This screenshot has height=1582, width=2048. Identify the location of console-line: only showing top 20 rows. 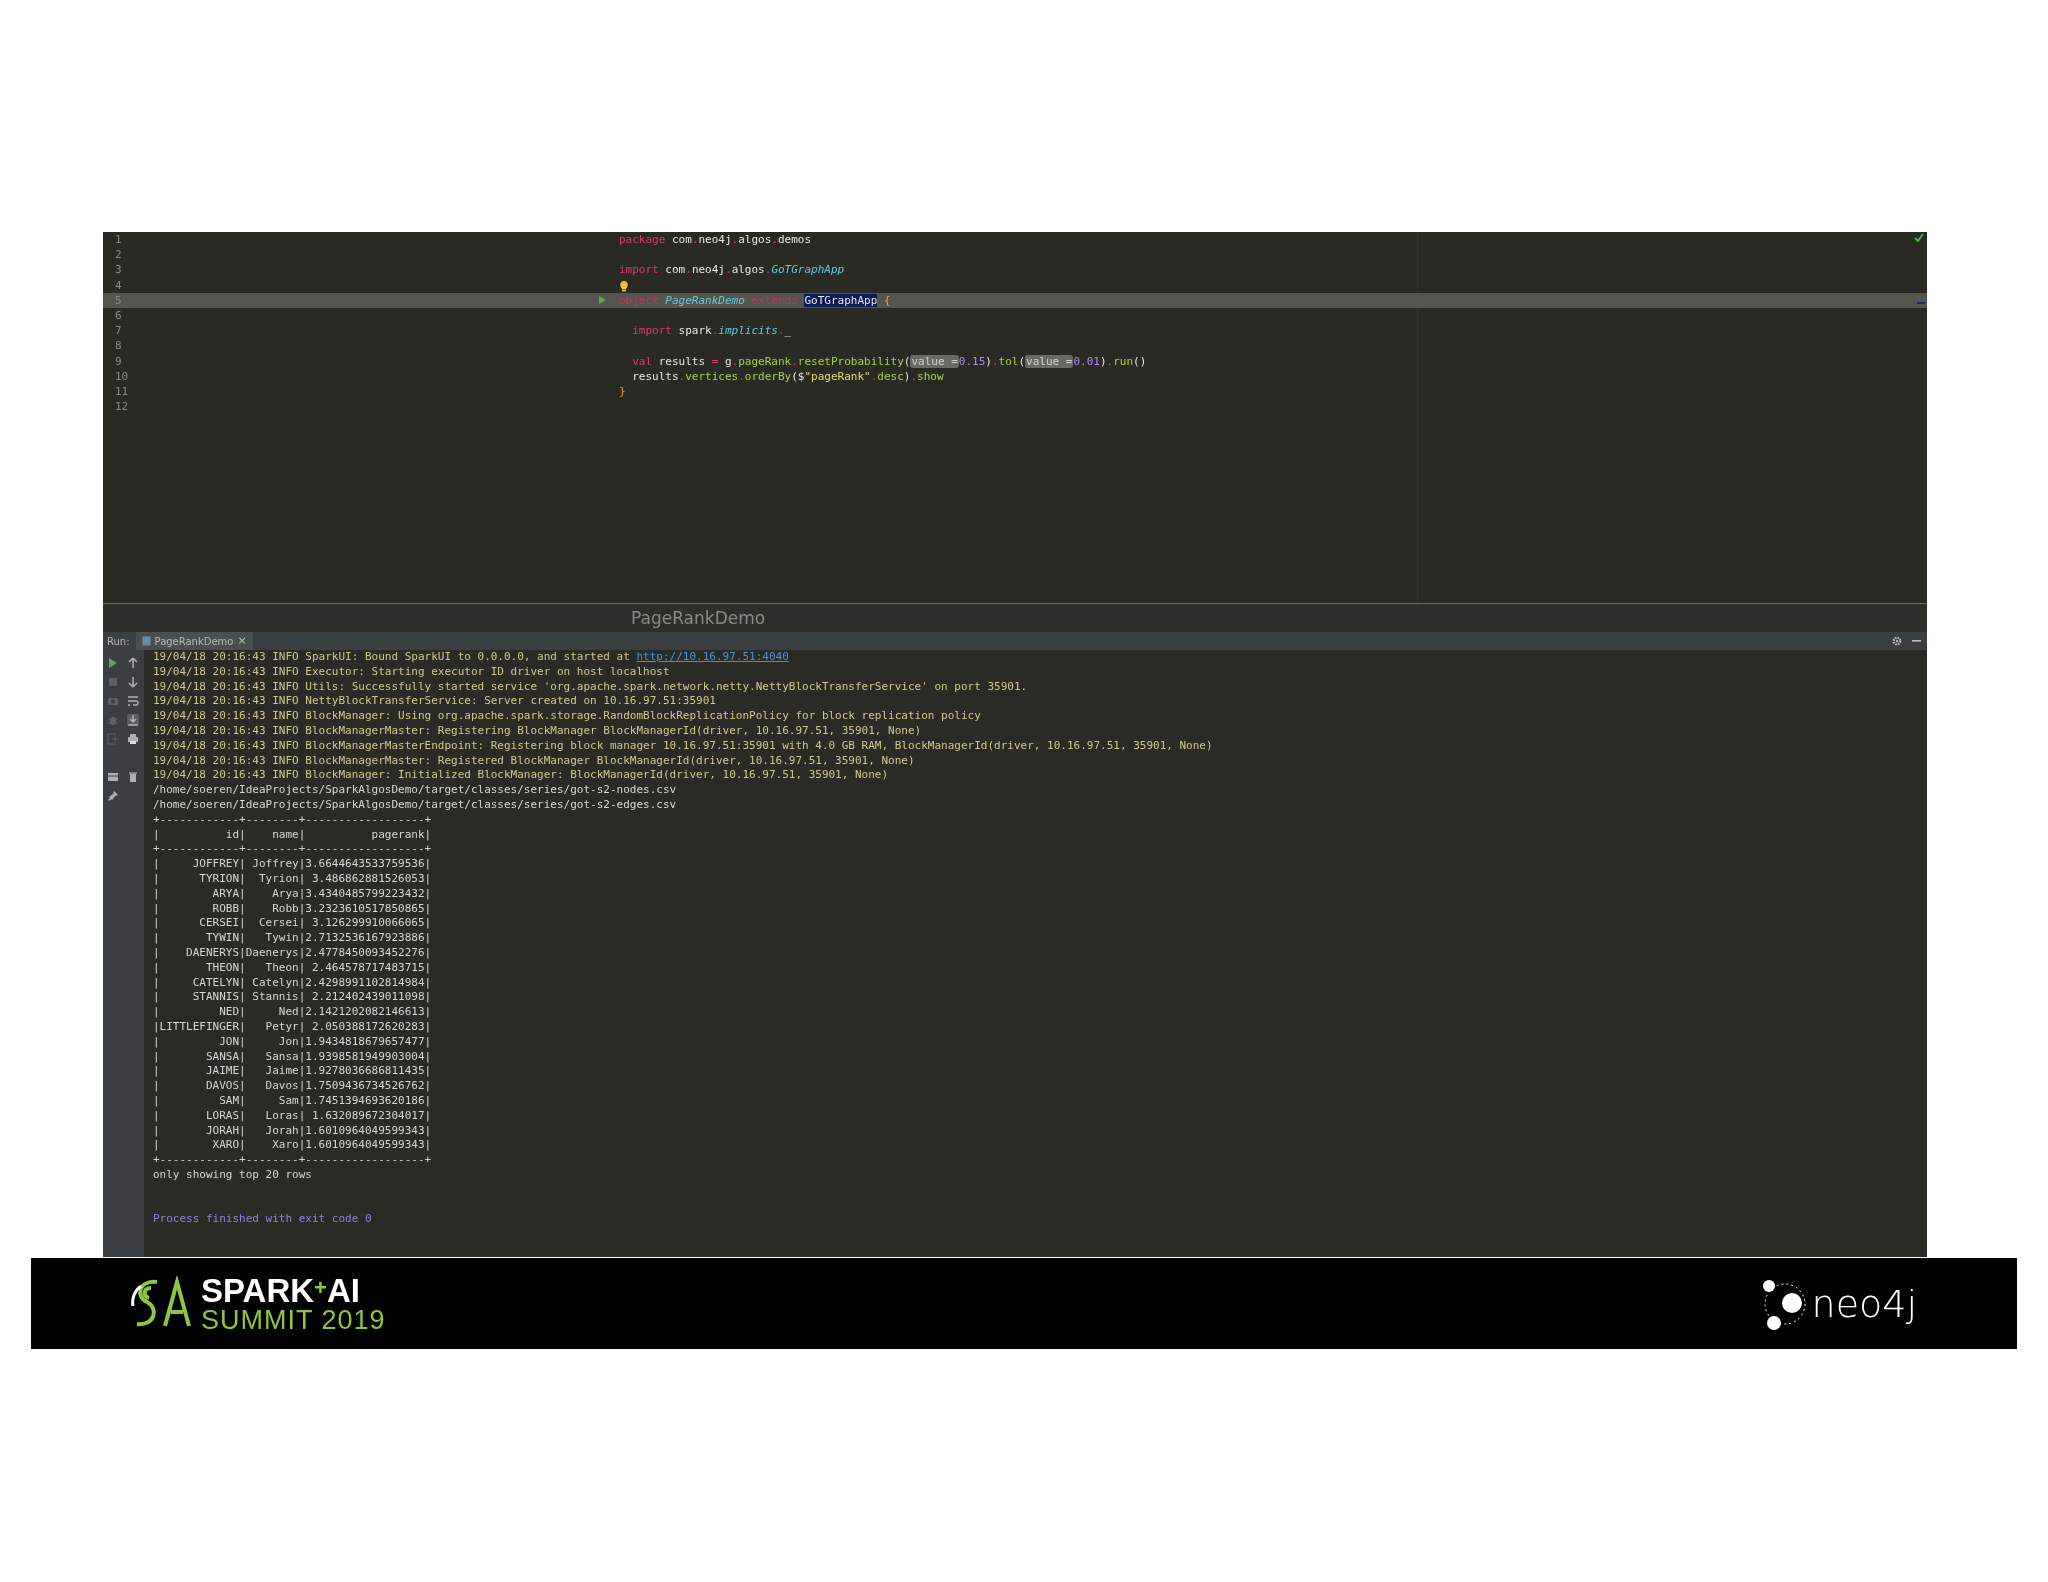
(233, 1175).